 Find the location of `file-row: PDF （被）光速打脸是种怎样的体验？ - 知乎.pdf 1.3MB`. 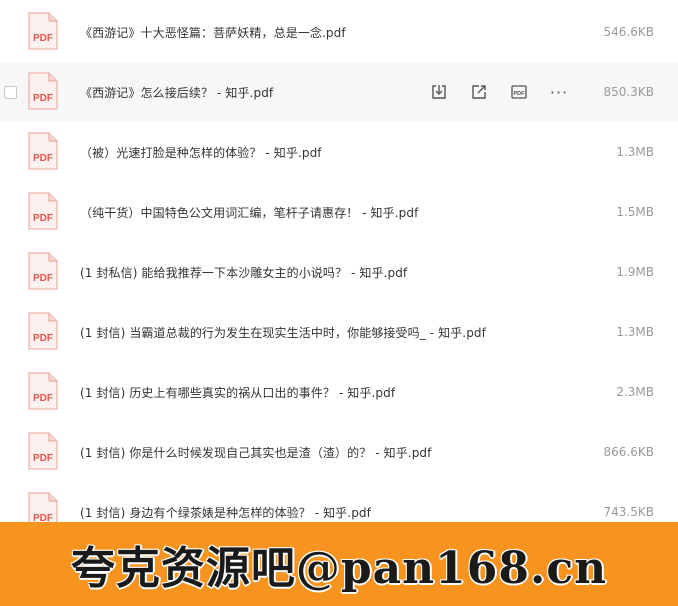

file-row: PDF （被）光速打脸是种怎样的体验？ - 知乎.pdf 1.3MB is located at coordinates (339, 152).